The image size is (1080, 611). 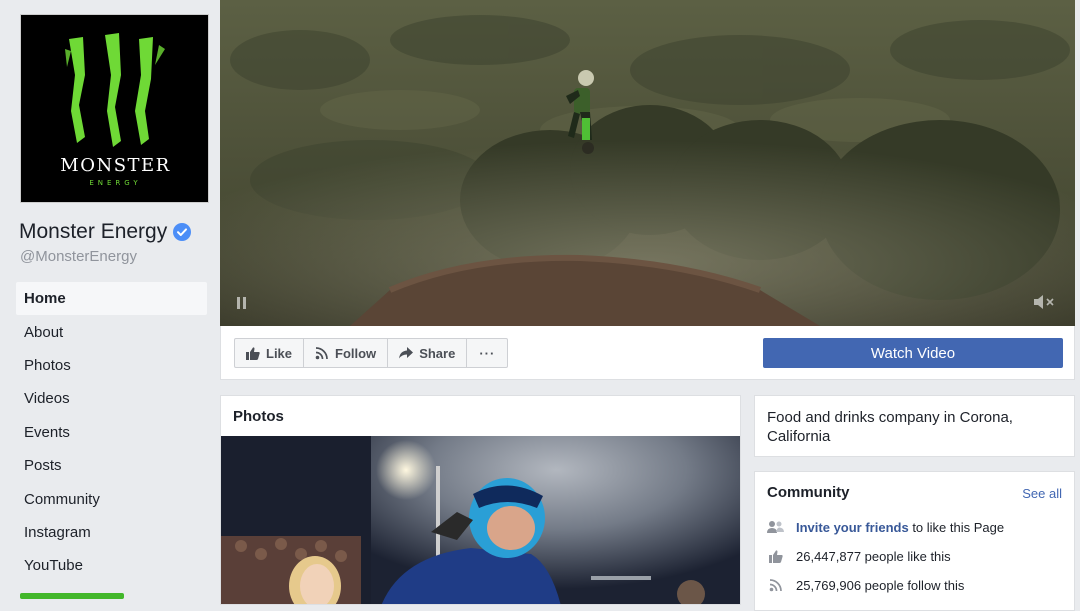 What do you see at coordinates (406, 353) in the screenshot?
I see `share-icon` at bounding box center [406, 353].